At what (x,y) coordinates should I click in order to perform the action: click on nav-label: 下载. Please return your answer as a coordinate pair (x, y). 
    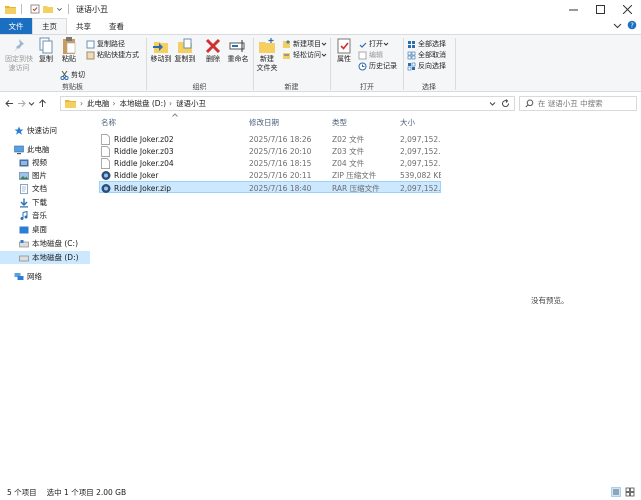
    Looking at the image, I should click on (39, 202).